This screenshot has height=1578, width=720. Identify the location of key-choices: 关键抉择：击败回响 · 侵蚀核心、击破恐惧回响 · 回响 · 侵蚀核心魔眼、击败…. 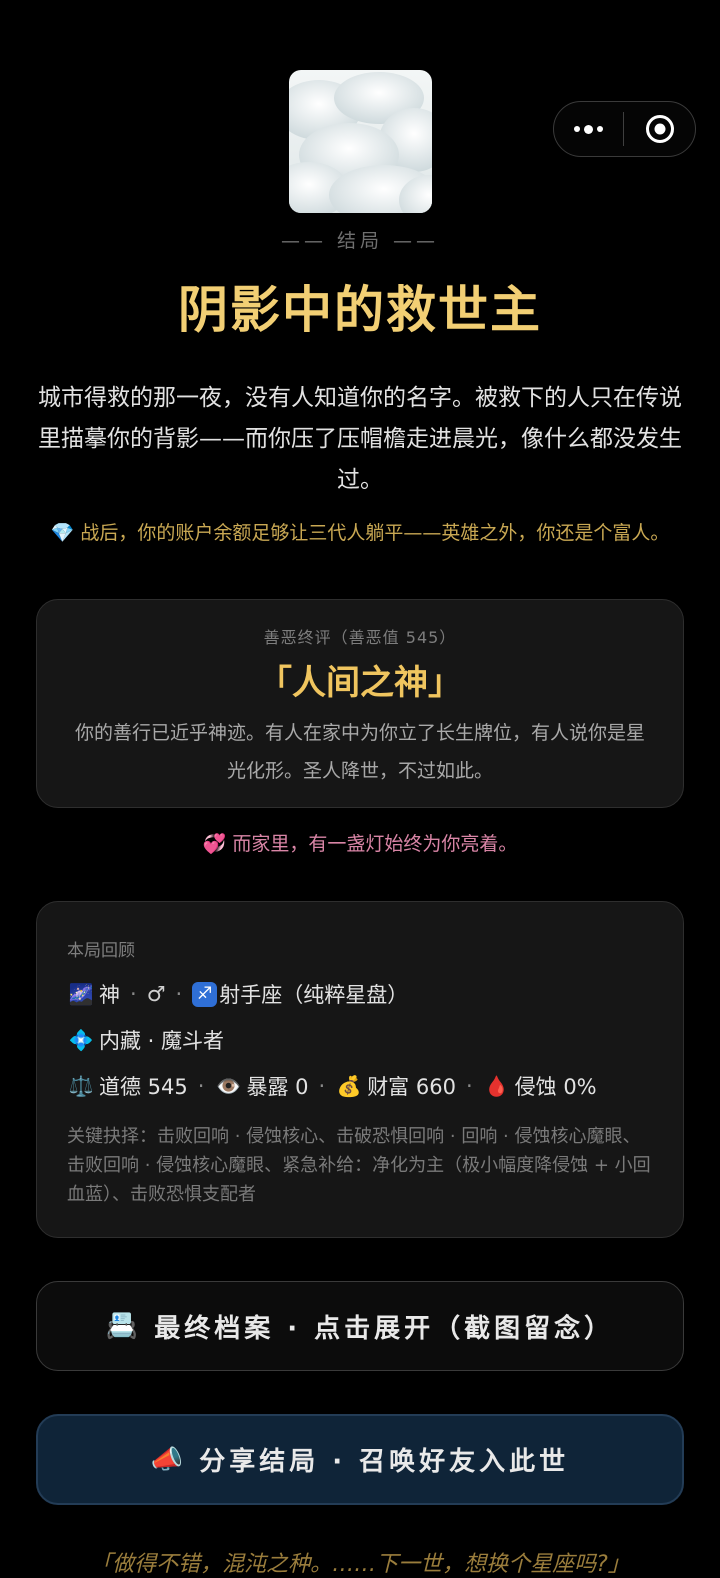
(359, 1165).